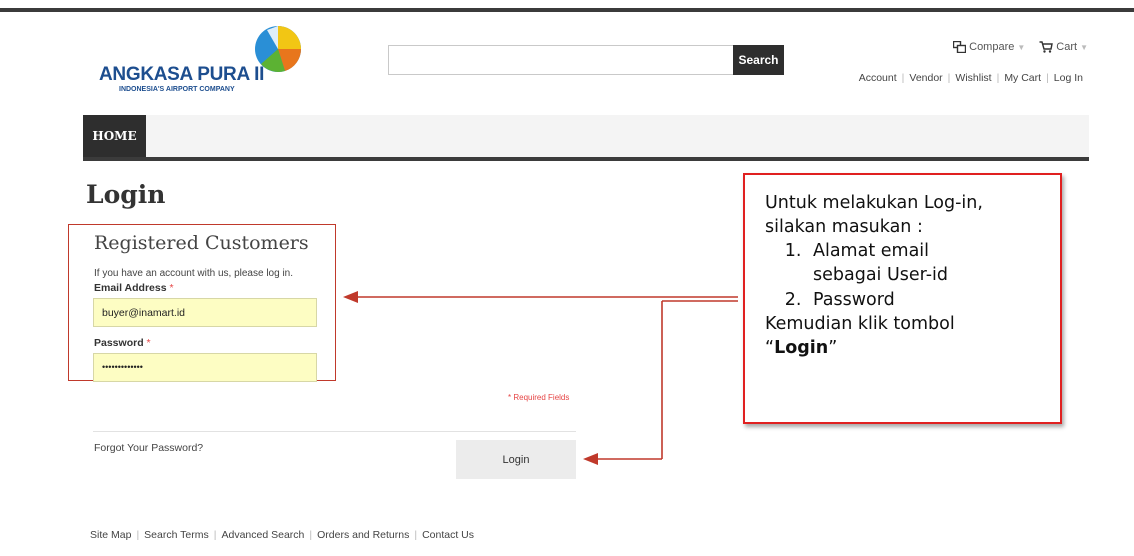  Describe the element at coordinates (923, 300) in the screenshot. I see `callout-item-2: Password` at that location.